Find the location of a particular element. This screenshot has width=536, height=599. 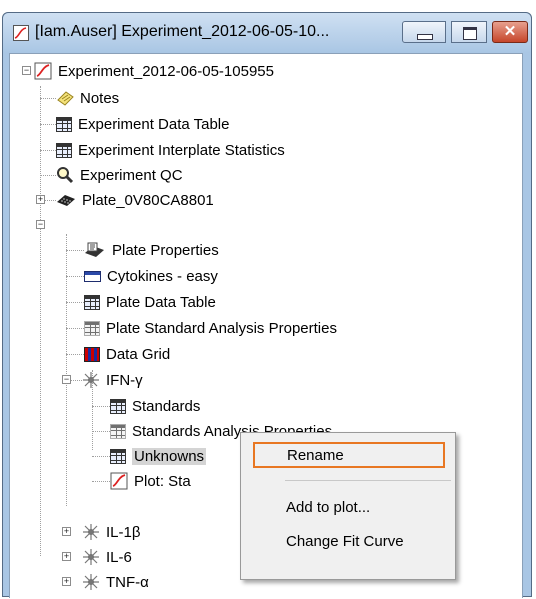

tree-node-plate-standard-analysis-properties: Plate Standard Analysis Properties is located at coordinates (210, 328).